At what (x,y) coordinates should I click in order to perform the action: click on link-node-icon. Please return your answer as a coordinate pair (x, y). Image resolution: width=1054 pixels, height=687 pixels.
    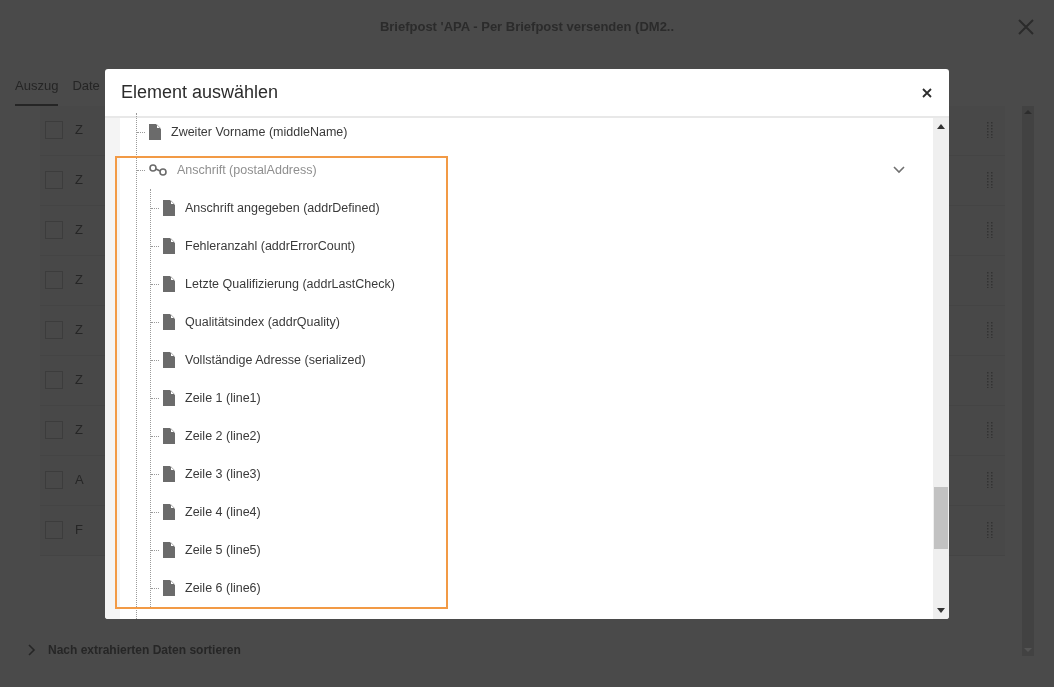
    Looking at the image, I should click on (158, 170).